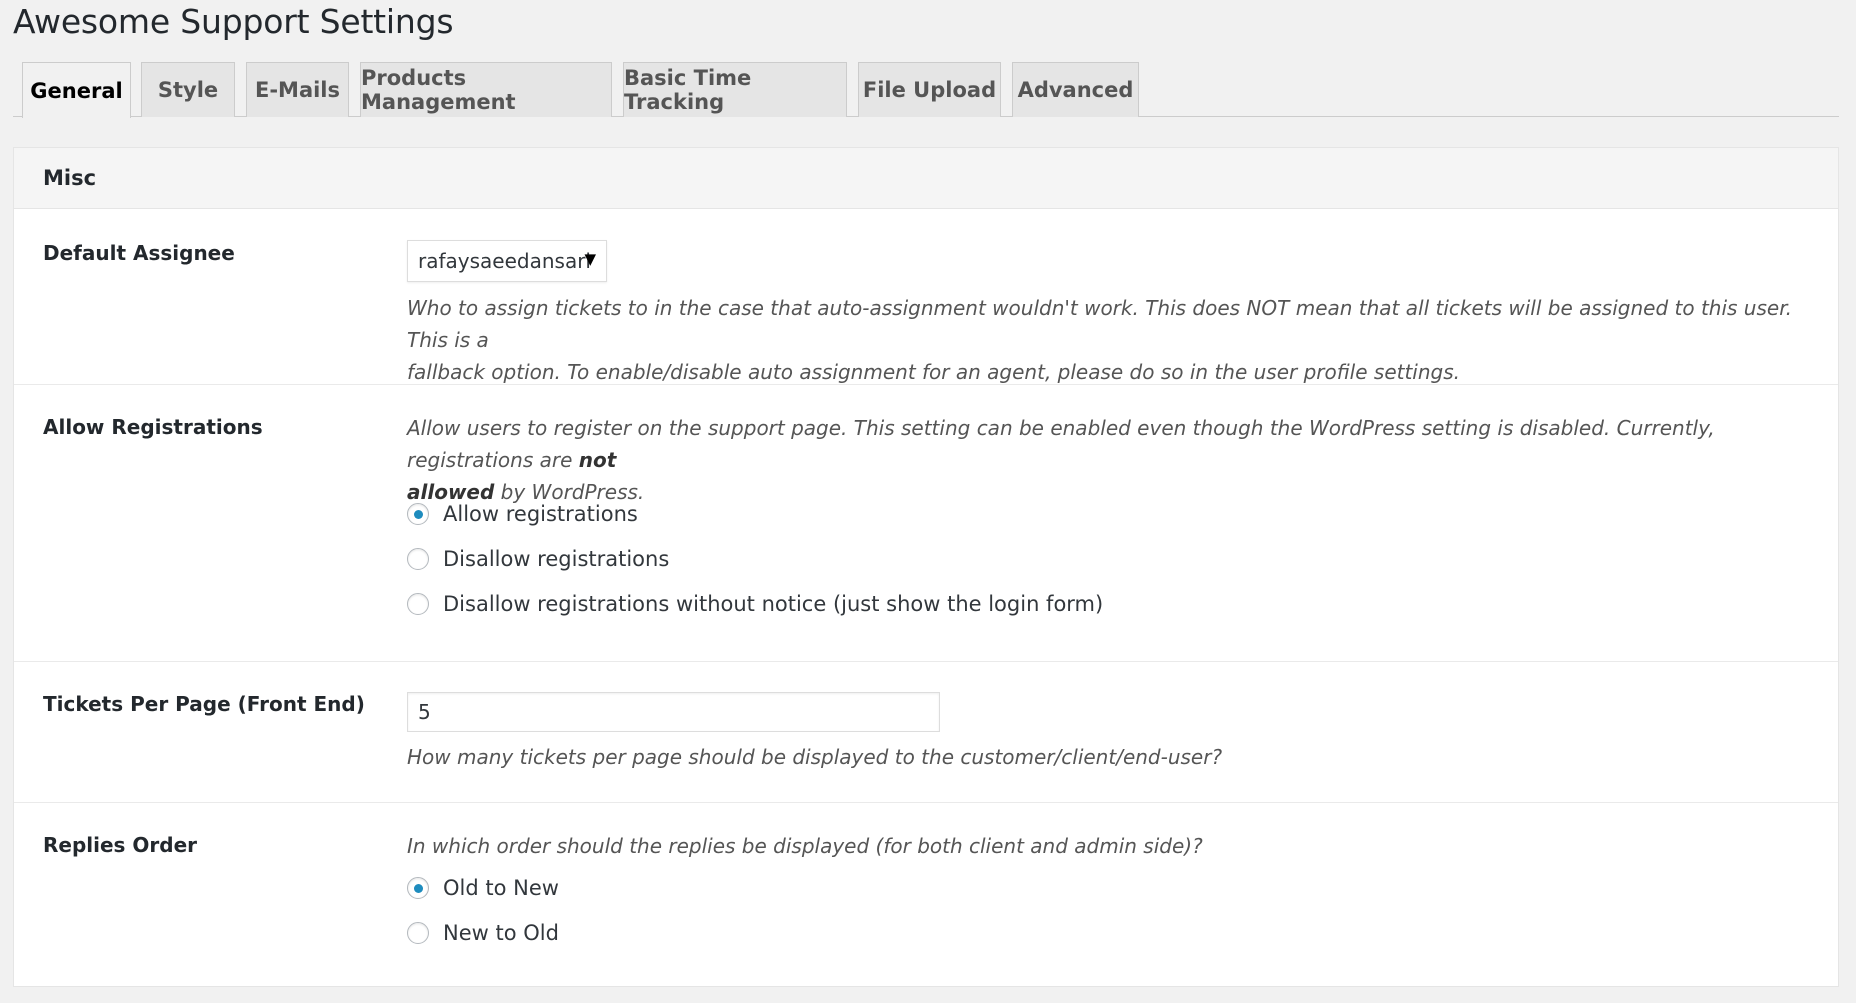  Describe the element at coordinates (139, 253) in the screenshot. I see `default-assignee-label: Default Assignee` at that location.